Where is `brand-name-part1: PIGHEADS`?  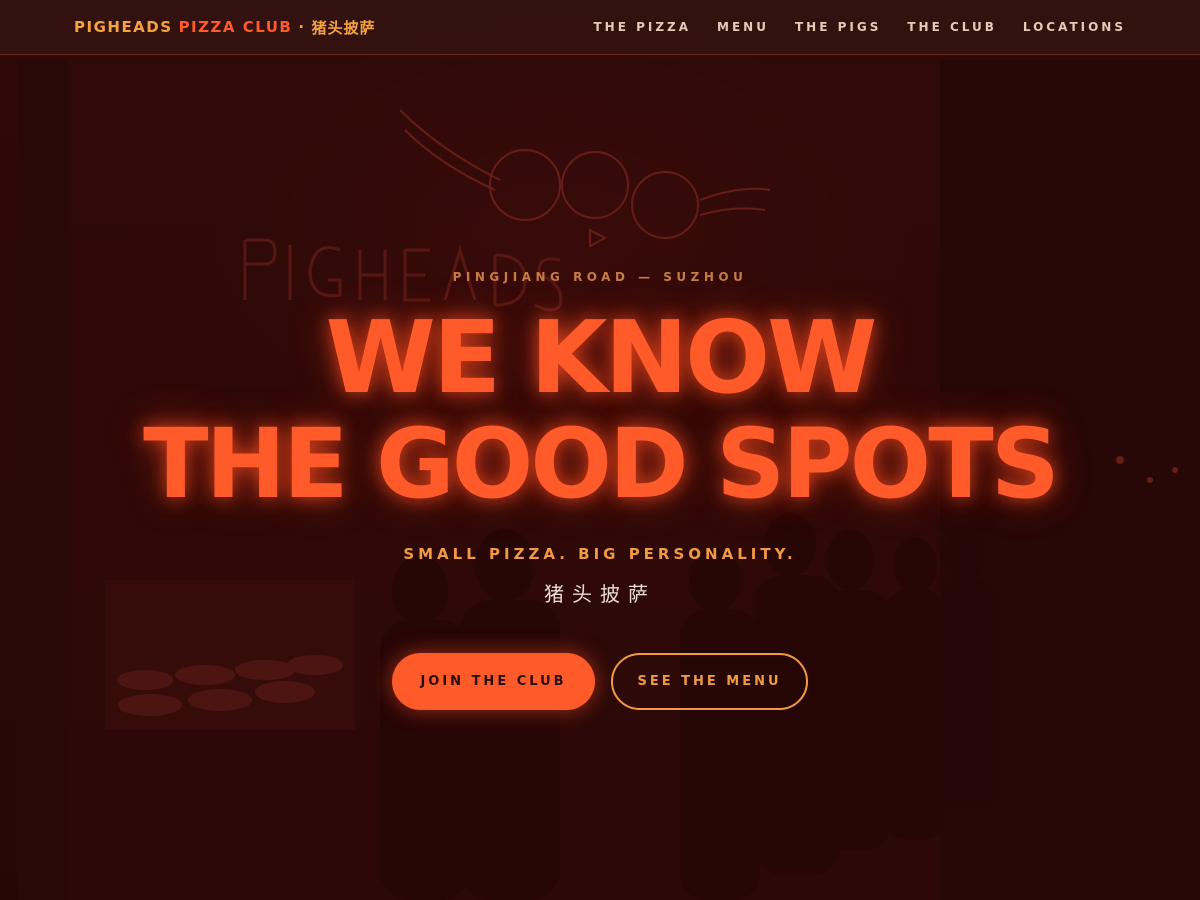
brand-name-part1: PIGHEADS is located at coordinates (123, 27).